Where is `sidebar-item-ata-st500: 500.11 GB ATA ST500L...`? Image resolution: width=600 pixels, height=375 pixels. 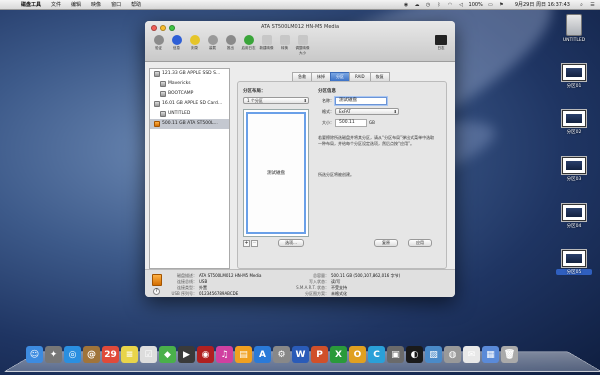 sidebar-item-ata-st500: 500.11 GB ATA ST500L... is located at coordinates (189, 124).